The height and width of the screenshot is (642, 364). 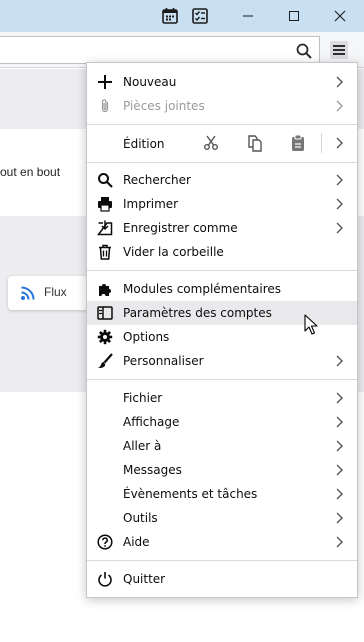 What do you see at coordinates (144, 579) in the screenshot?
I see `menu-item-label: Quitter` at bounding box center [144, 579].